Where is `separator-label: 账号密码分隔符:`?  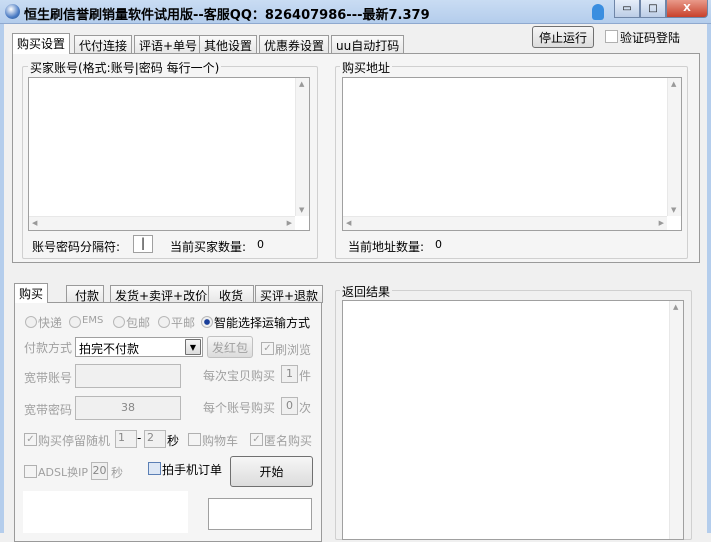
separator-label: 账号密码分隔符: is located at coordinates (76, 247).